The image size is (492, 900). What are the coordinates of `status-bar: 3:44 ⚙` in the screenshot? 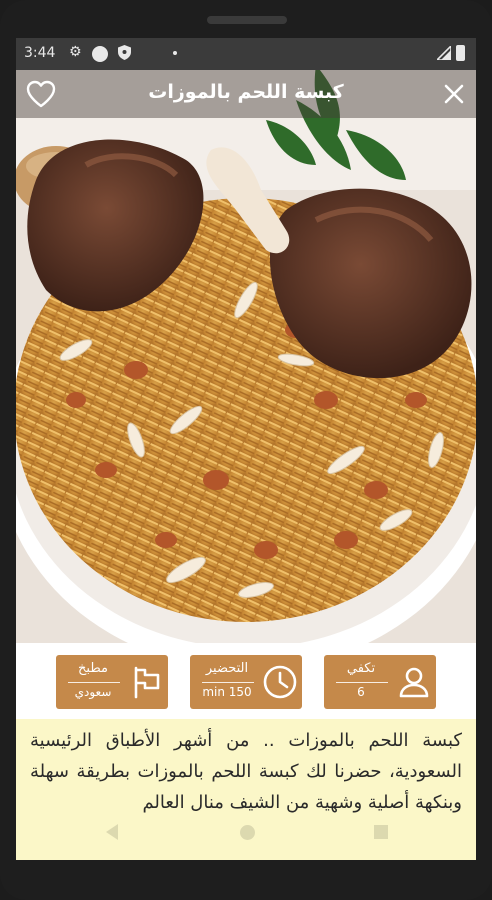 It's located at (246, 54).